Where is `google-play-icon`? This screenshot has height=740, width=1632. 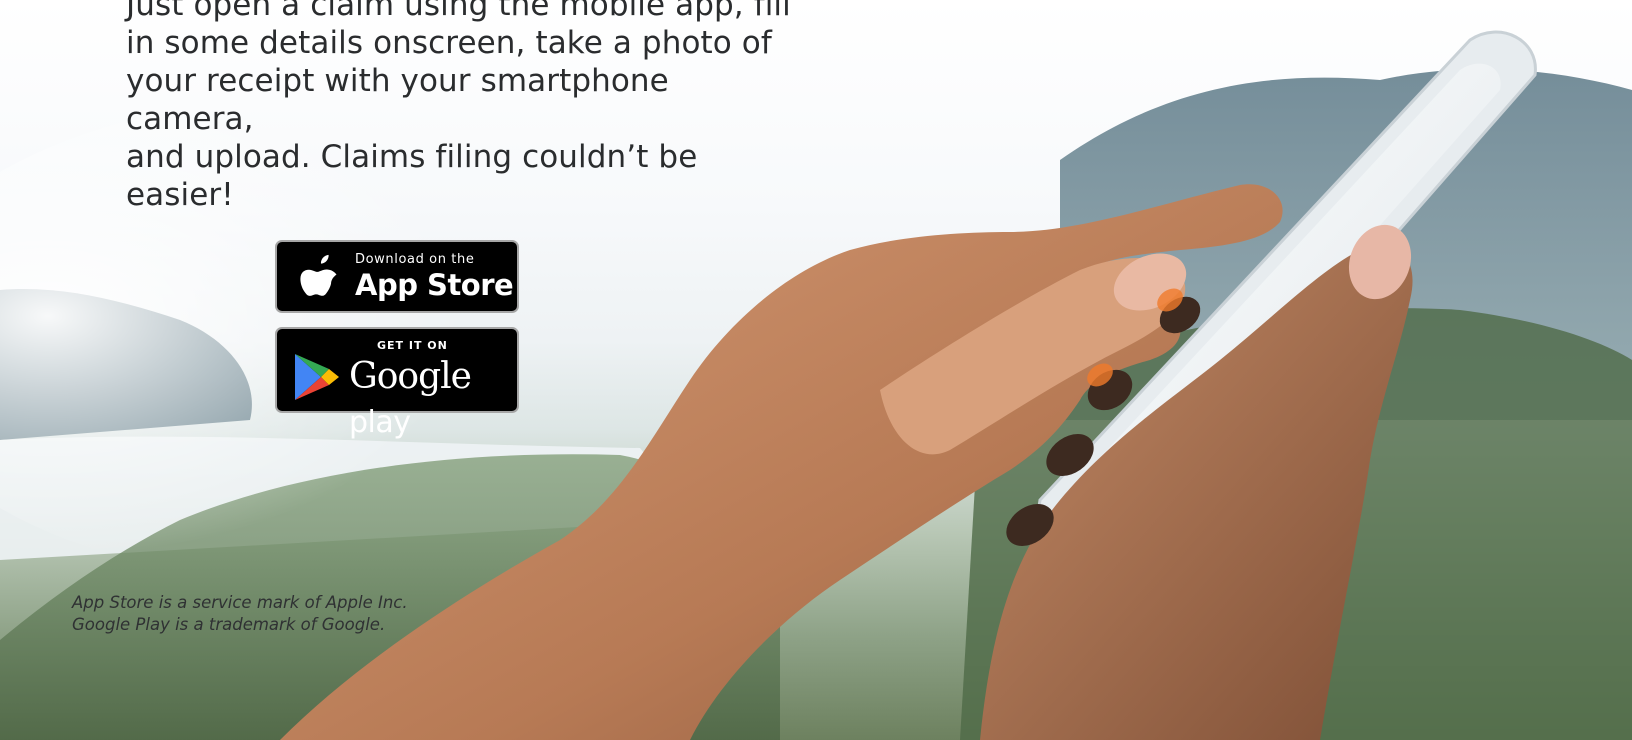 google-play-icon is located at coordinates (317, 377).